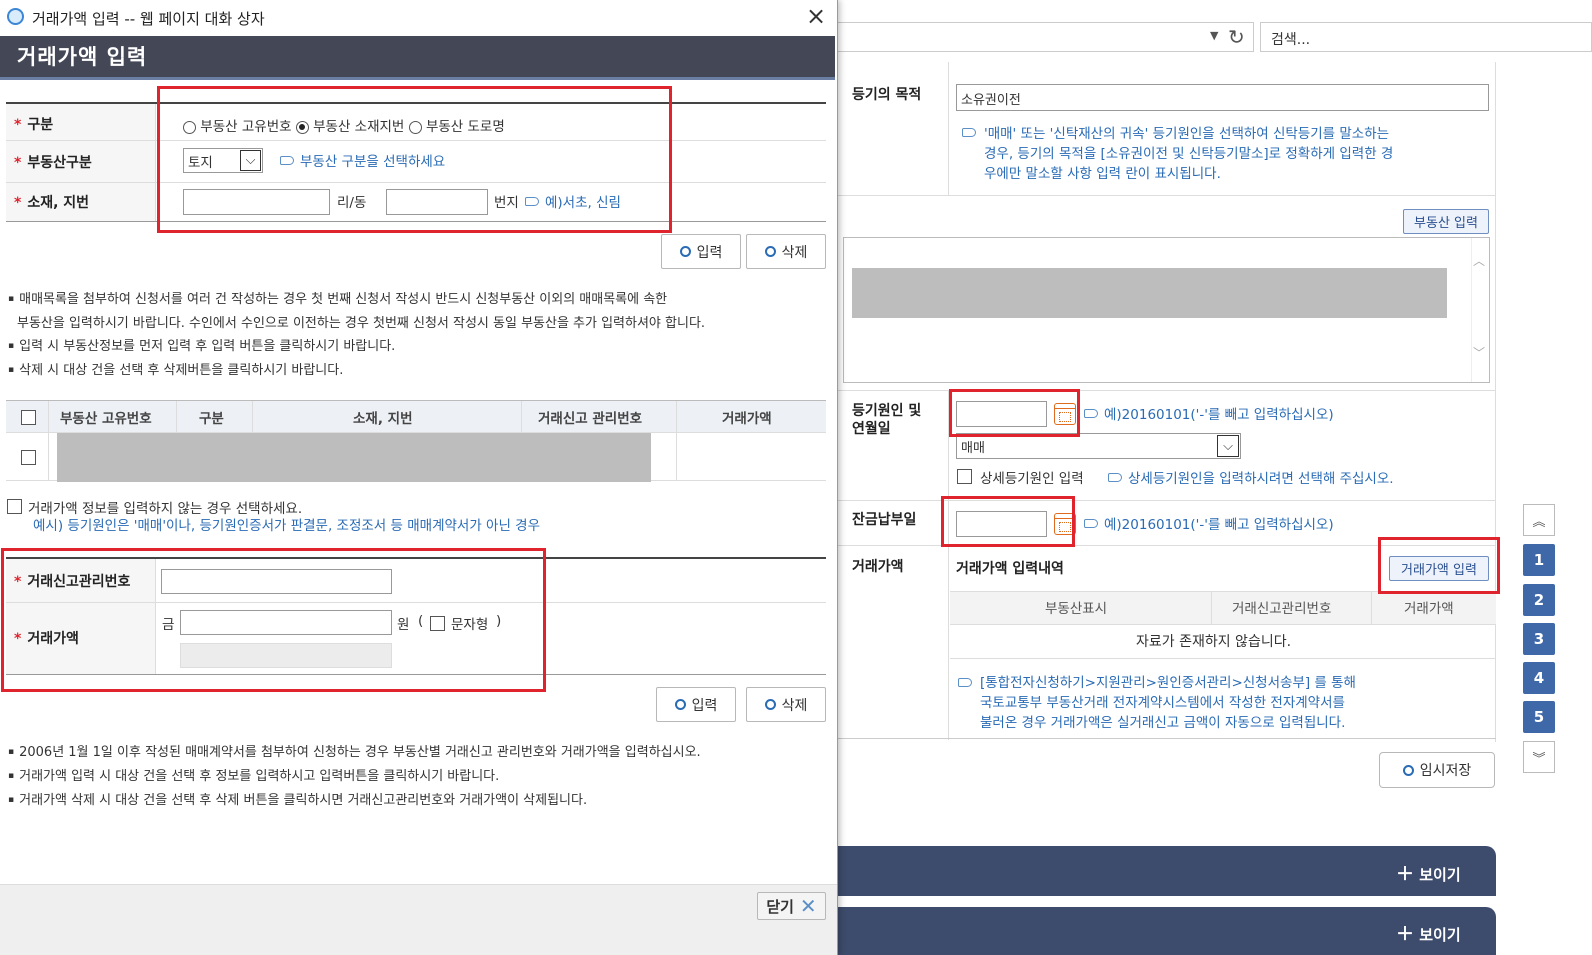 Image resolution: width=1592 pixels, height=955 pixels. I want to click on mgmt-input, so click(276, 581).